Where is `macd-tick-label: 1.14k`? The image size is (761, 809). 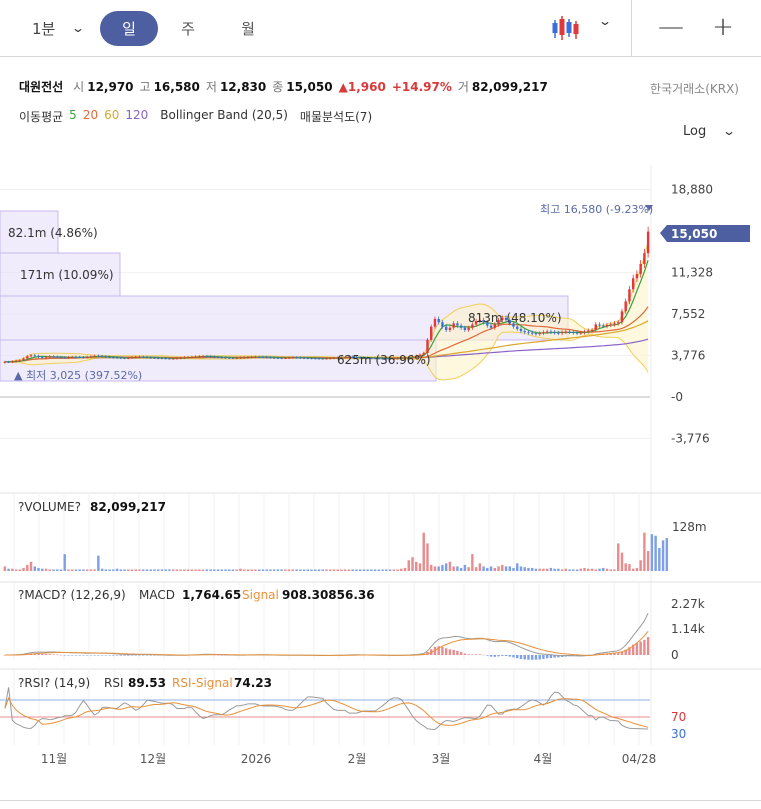 macd-tick-label: 1.14k is located at coordinates (688, 629).